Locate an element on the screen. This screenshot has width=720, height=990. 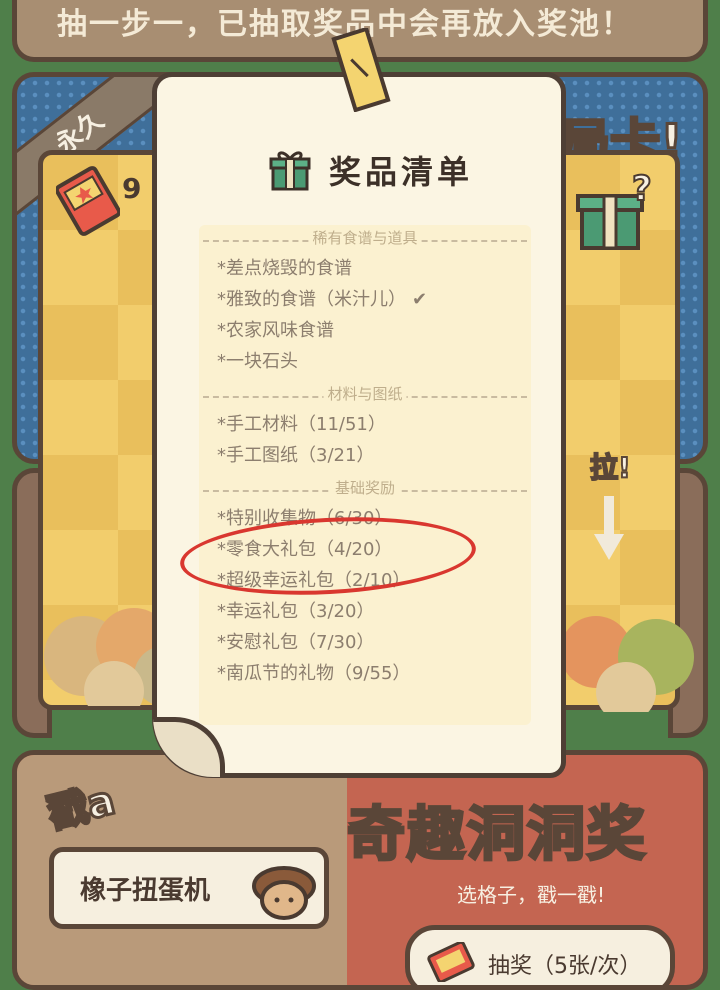
list-item: *一块石头 is located at coordinates (257, 361).